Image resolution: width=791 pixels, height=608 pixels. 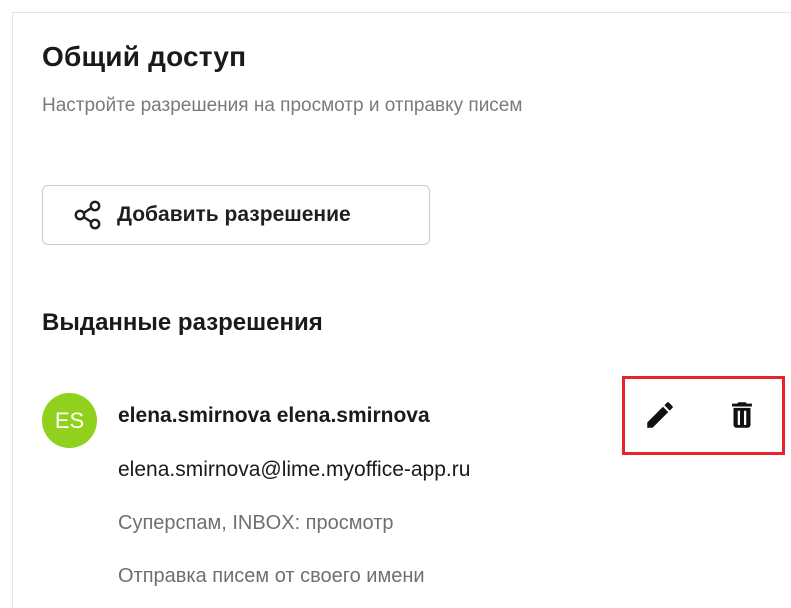 I want to click on permission-view: Суперспам, INBOX: просмотр, so click(x=256, y=523).